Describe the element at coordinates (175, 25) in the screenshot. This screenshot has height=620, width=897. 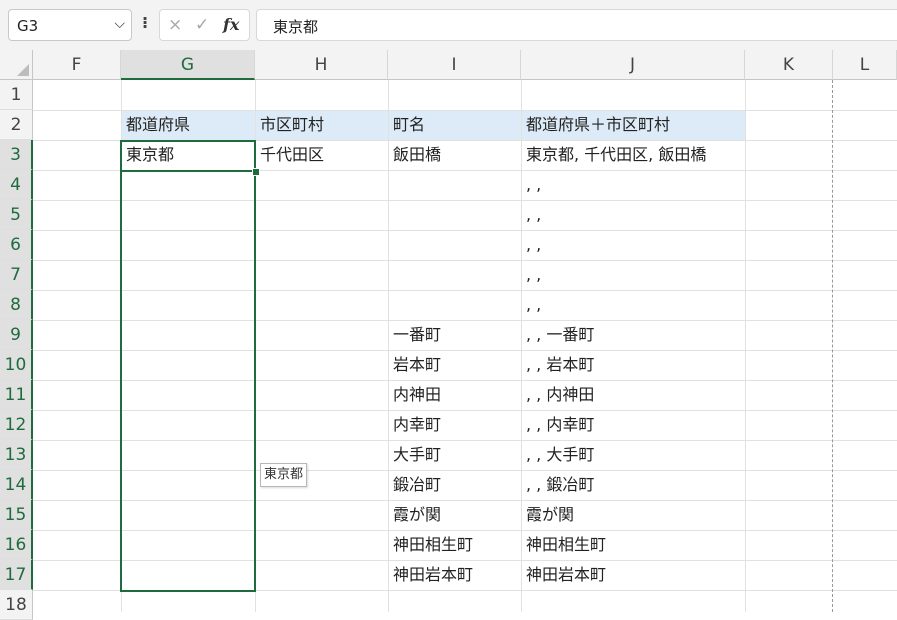
I see `cancel-icon: ×` at that location.